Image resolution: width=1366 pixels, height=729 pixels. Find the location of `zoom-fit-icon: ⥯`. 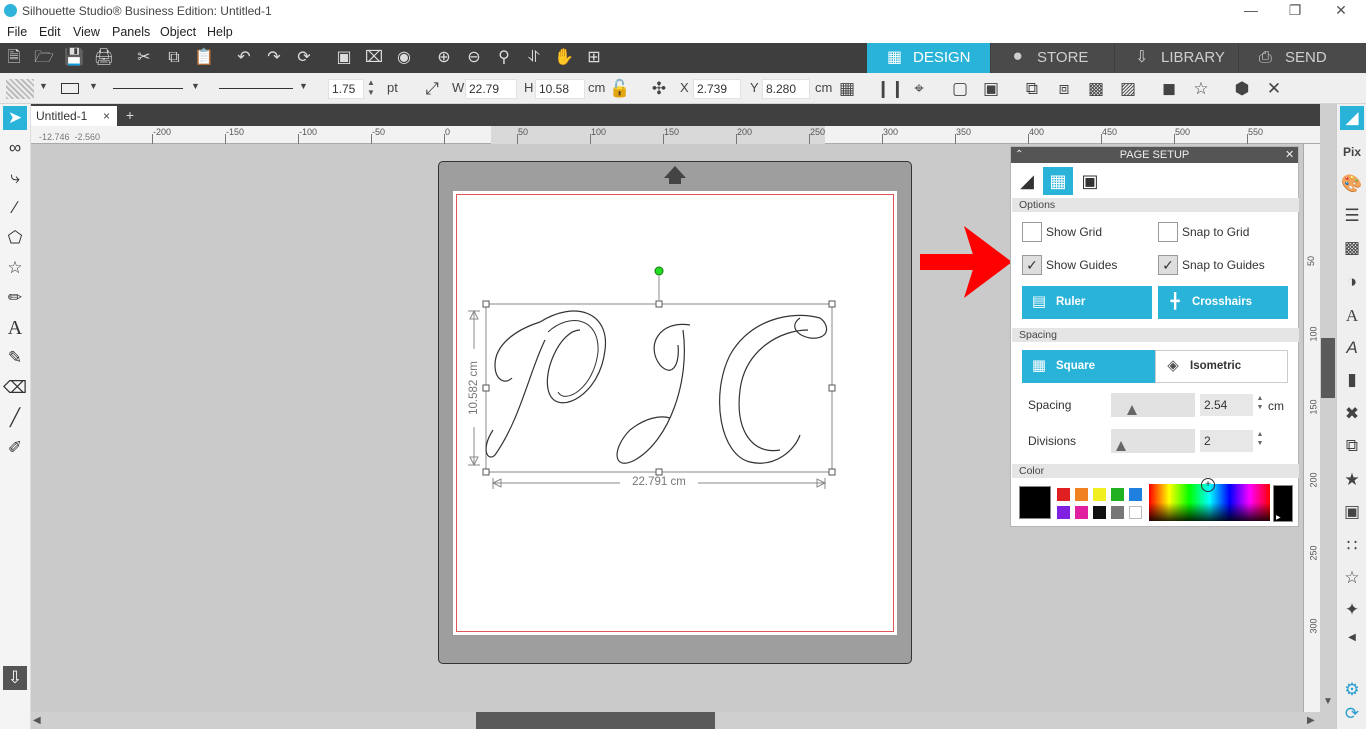

zoom-fit-icon: ⥯ is located at coordinates (534, 58).